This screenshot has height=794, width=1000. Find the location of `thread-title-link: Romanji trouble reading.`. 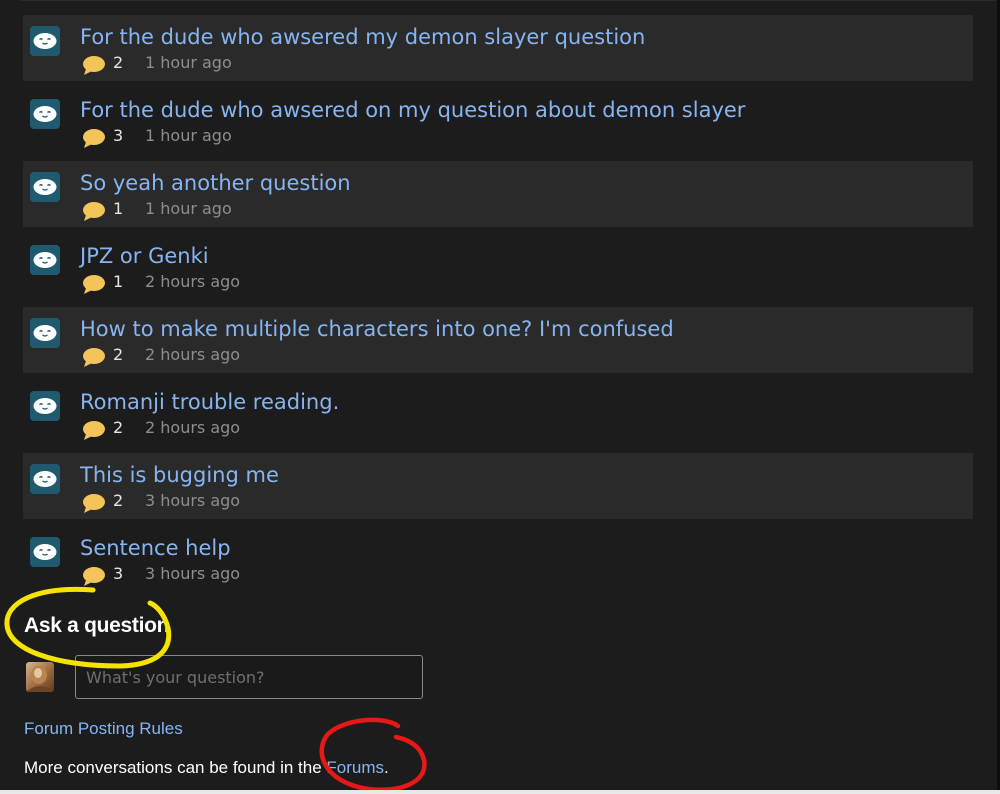

thread-title-link: Romanji trouble reading. is located at coordinates (209, 402).